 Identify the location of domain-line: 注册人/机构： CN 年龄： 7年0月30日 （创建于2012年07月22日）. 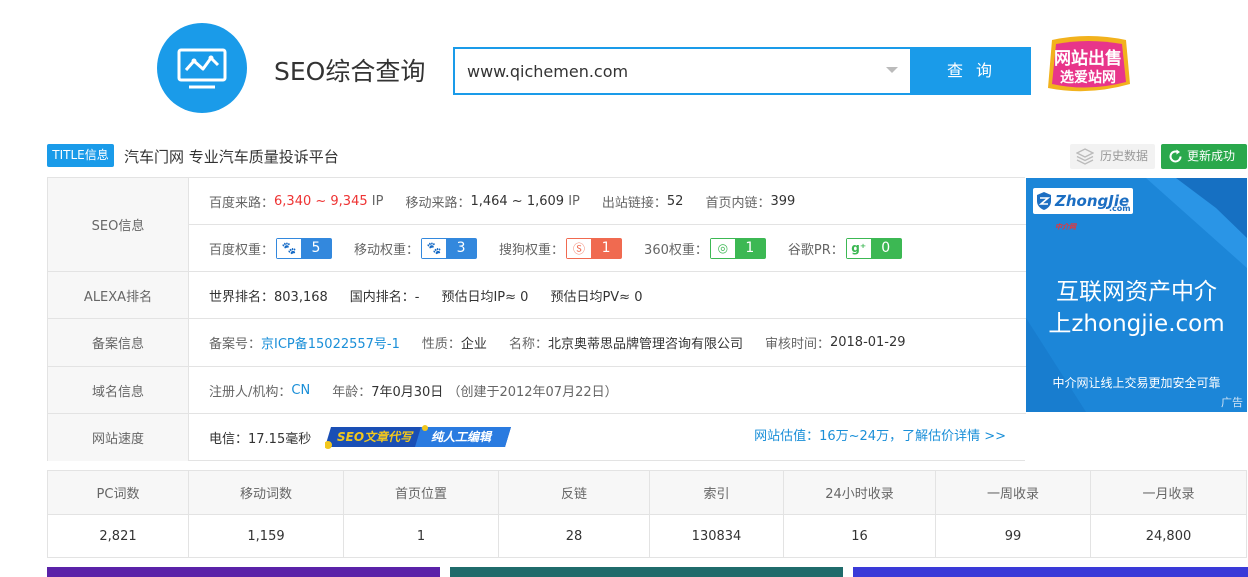
(424, 390).